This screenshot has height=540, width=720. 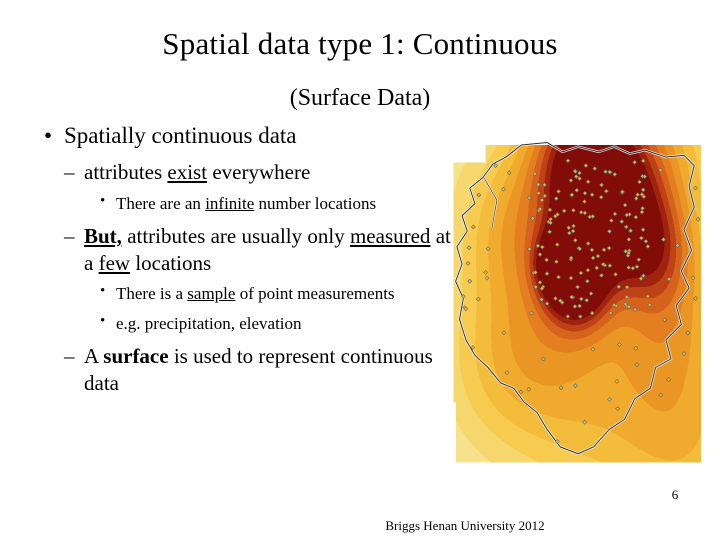 What do you see at coordinates (255, 294) in the screenshot?
I see `list-item-text: There is a sample of point measurements` at bounding box center [255, 294].